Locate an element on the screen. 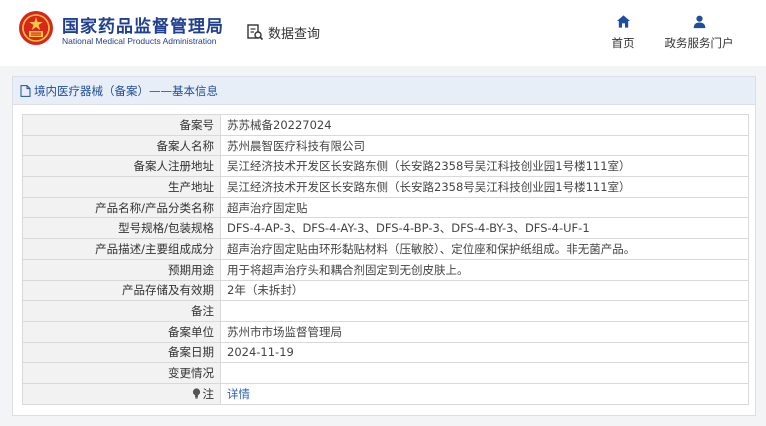 Image resolution: width=766 pixels, height=426 pixels. nav-home: 首页 is located at coordinates (623, 34).